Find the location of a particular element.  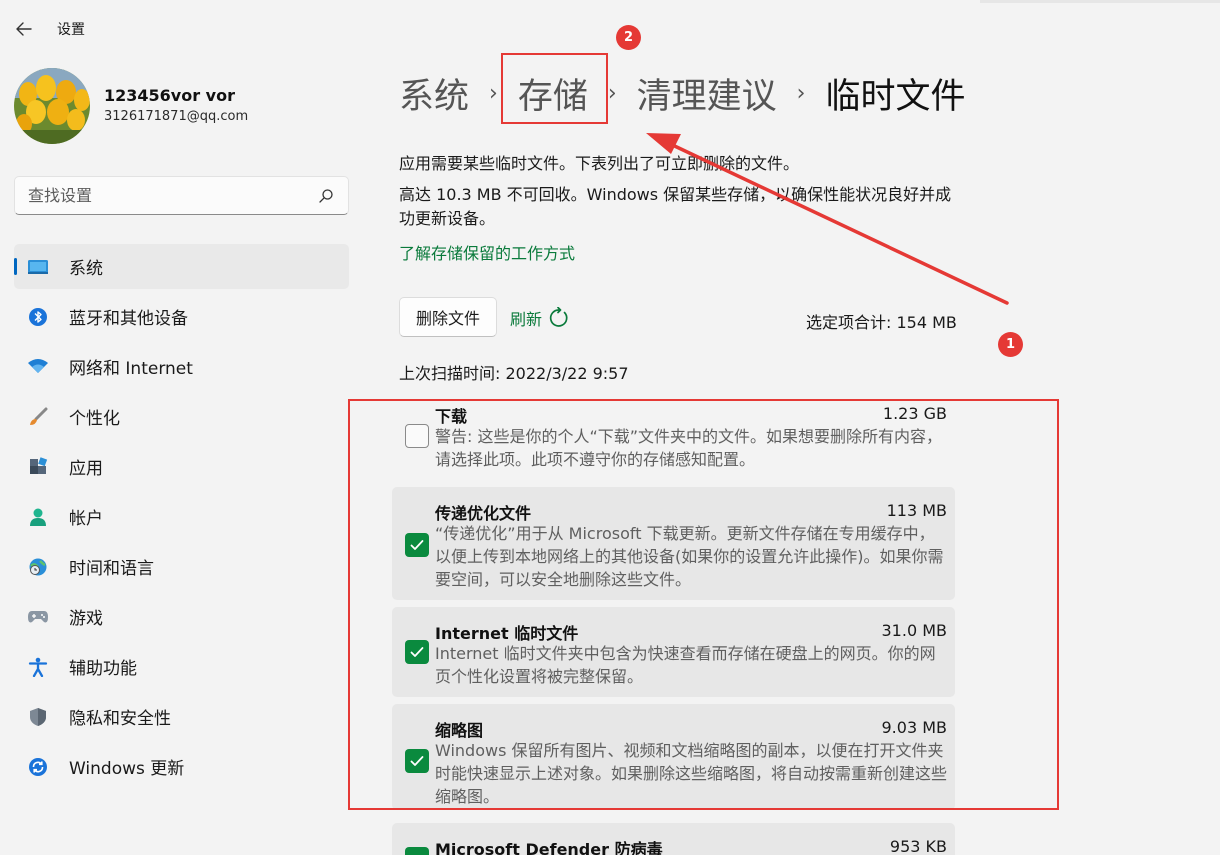

sidebar-item-personalization: 个性化 is located at coordinates (181, 416).